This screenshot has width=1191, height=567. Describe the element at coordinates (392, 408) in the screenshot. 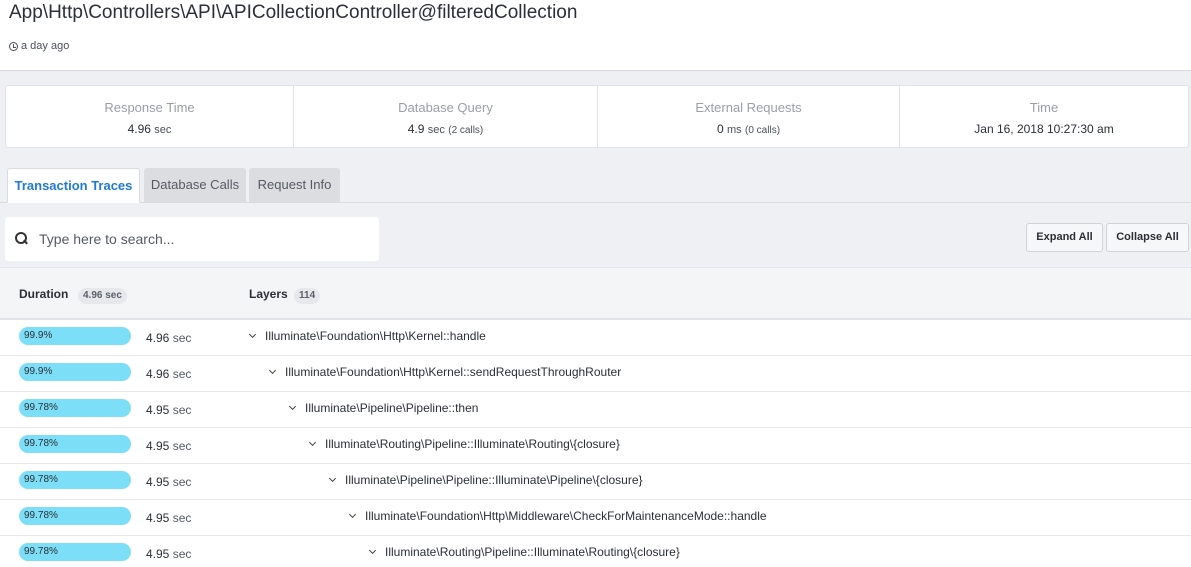

I see `layer-name: Illuminate\Pipeline\Pipeline::then` at that location.